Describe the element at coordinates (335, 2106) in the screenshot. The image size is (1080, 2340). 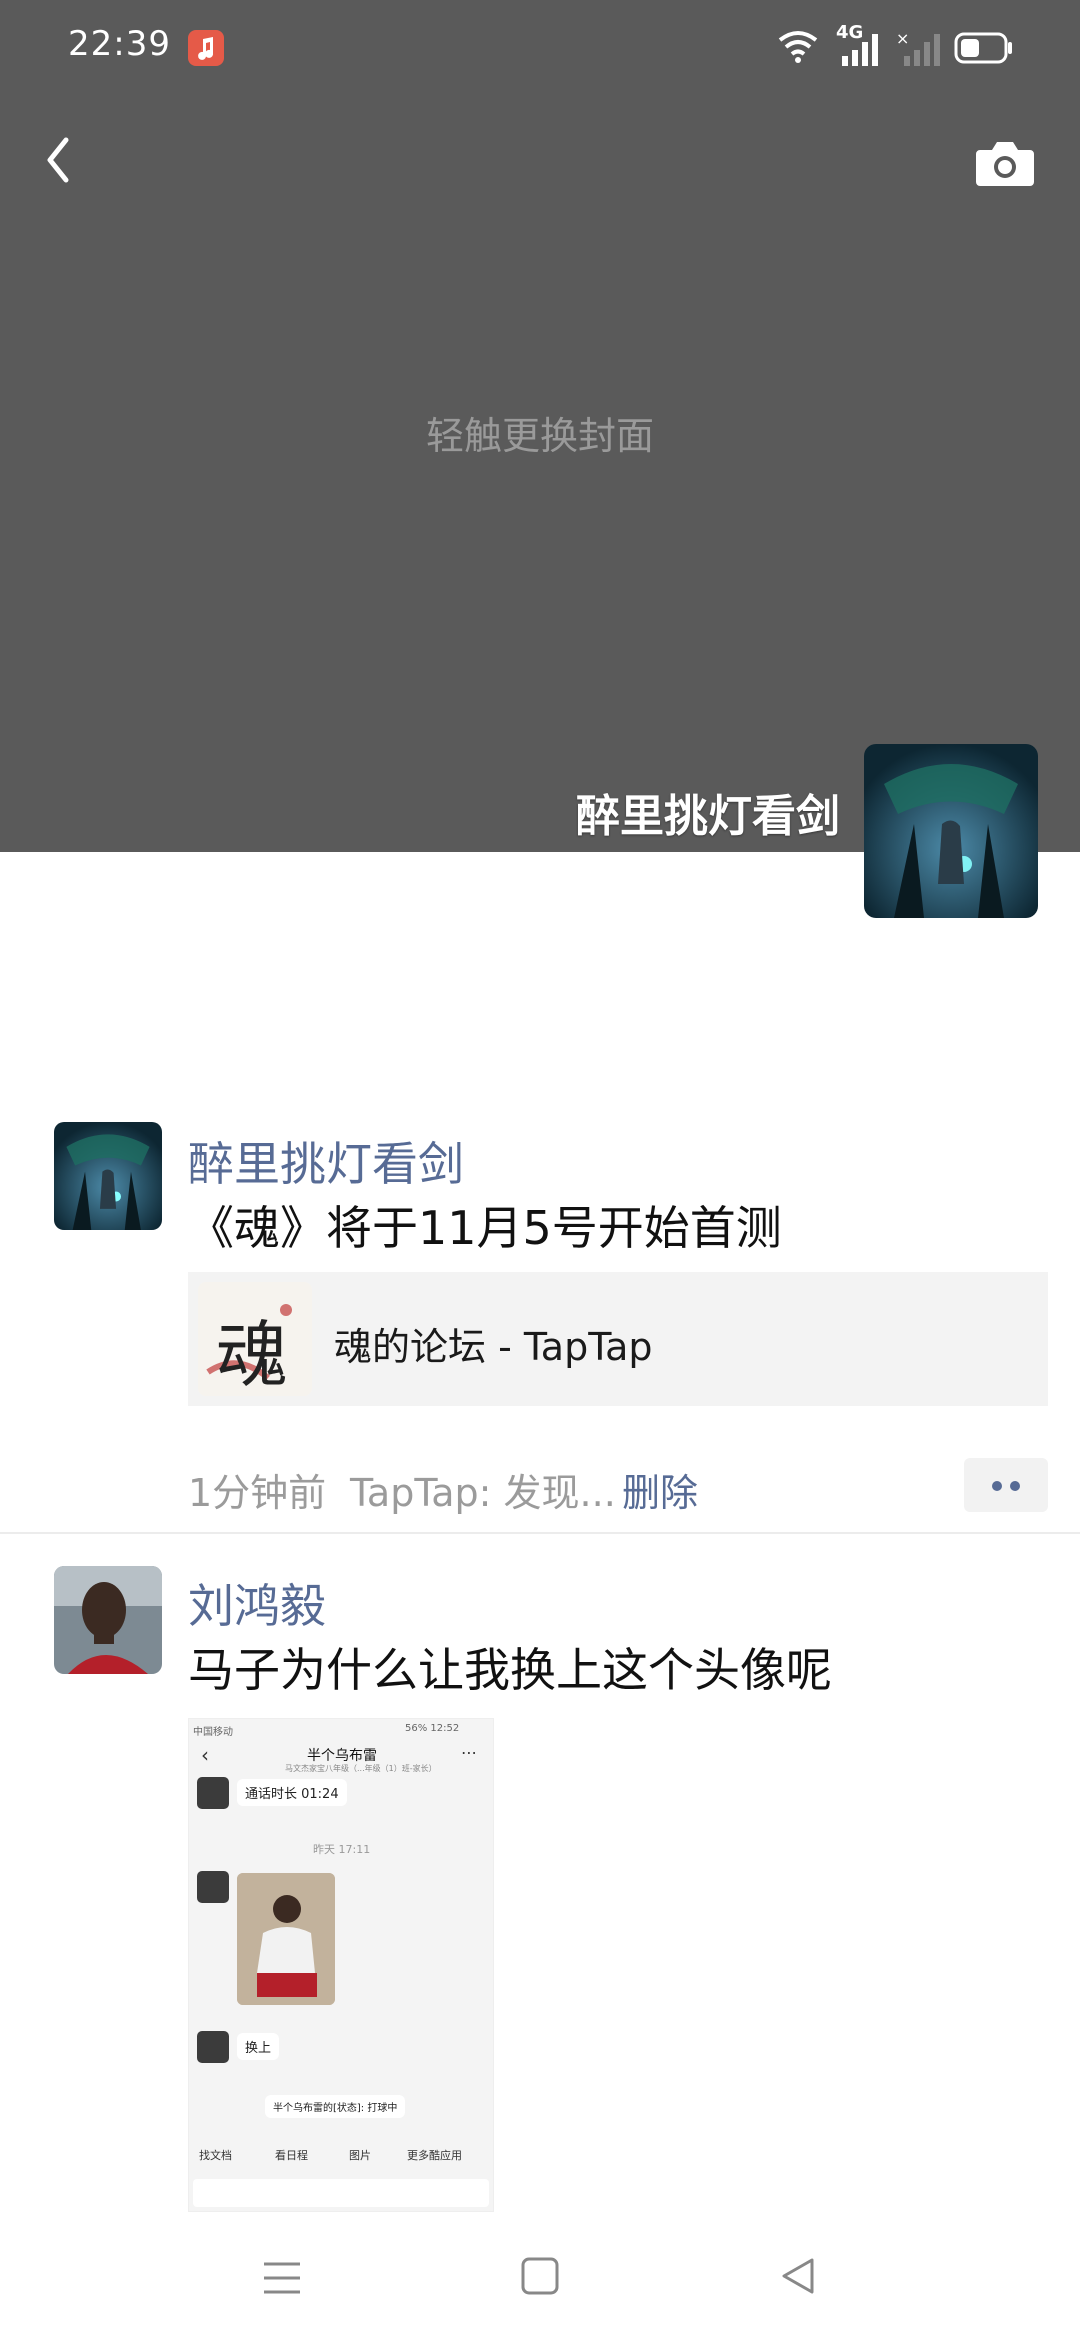
I see `mini-status-note: 半个乌布雷的[状态]: 打球中` at that location.